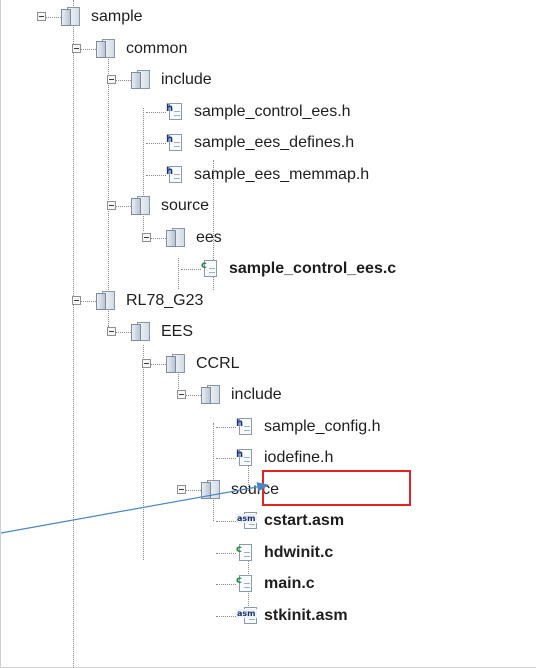 The image size is (536, 668). I want to click on tree-item-label: EES, so click(177, 331).